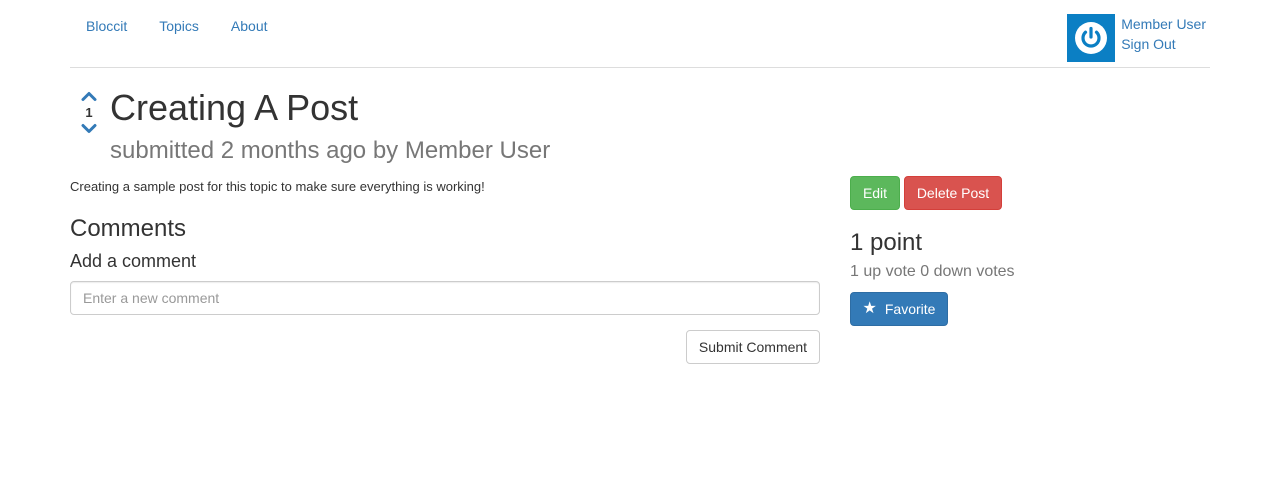  I want to click on vote-controls: 1, so click(89, 112).